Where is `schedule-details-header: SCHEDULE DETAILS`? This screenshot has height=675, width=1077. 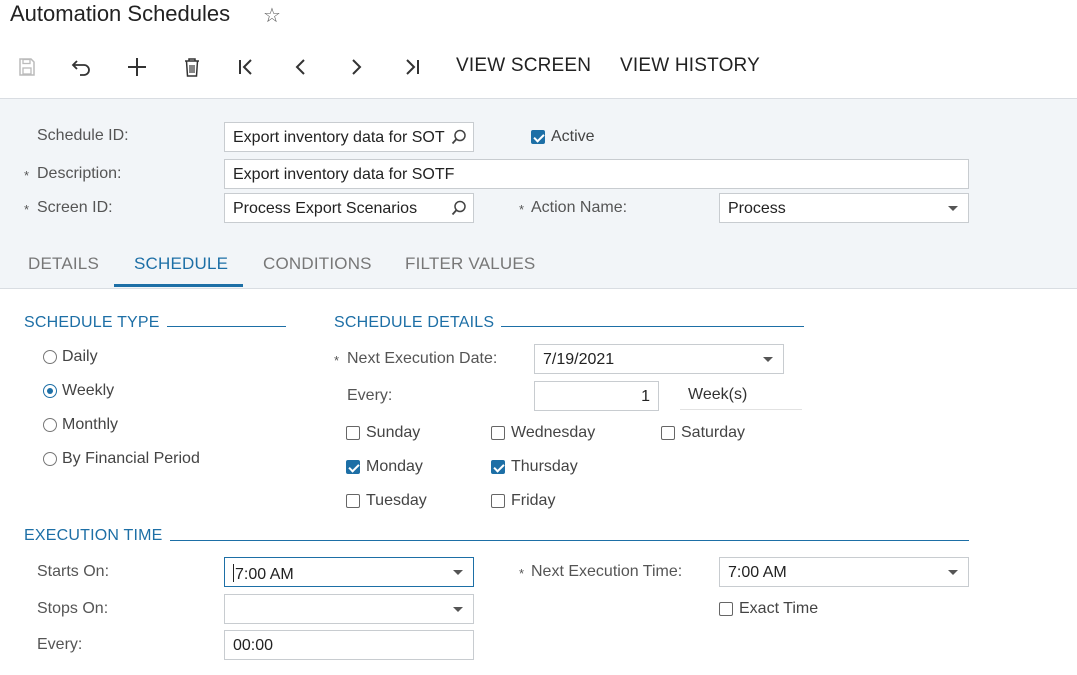 schedule-details-header: SCHEDULE DETAILS is located at coordinates (414, 322).